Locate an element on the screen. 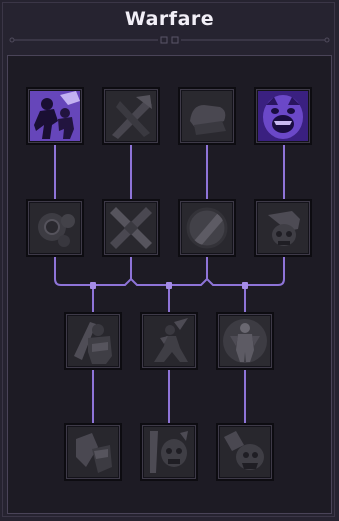  skill-node-roaring-face is located at coordinates (283, 116).